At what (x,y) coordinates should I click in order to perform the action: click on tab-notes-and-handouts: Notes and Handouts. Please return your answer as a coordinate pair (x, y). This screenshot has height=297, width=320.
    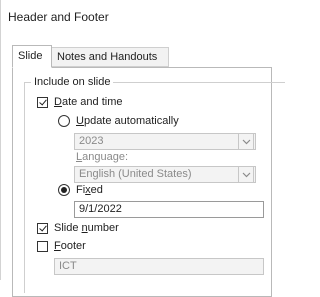
    Looking at the image, I should click on (110, 57).